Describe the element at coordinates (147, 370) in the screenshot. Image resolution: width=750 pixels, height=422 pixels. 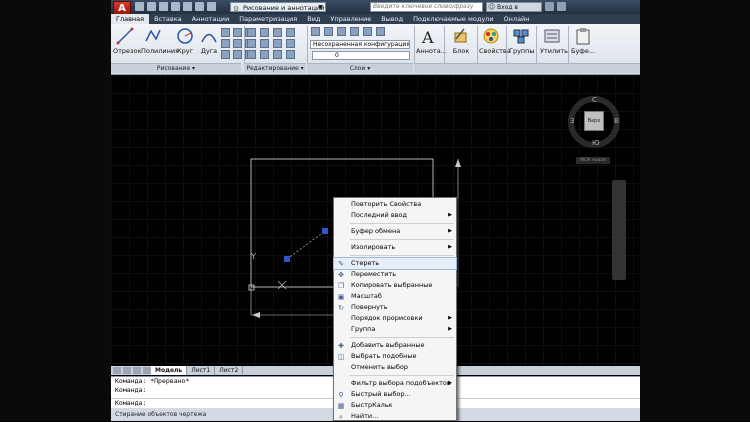
I see `last-layout-icon` at that location.